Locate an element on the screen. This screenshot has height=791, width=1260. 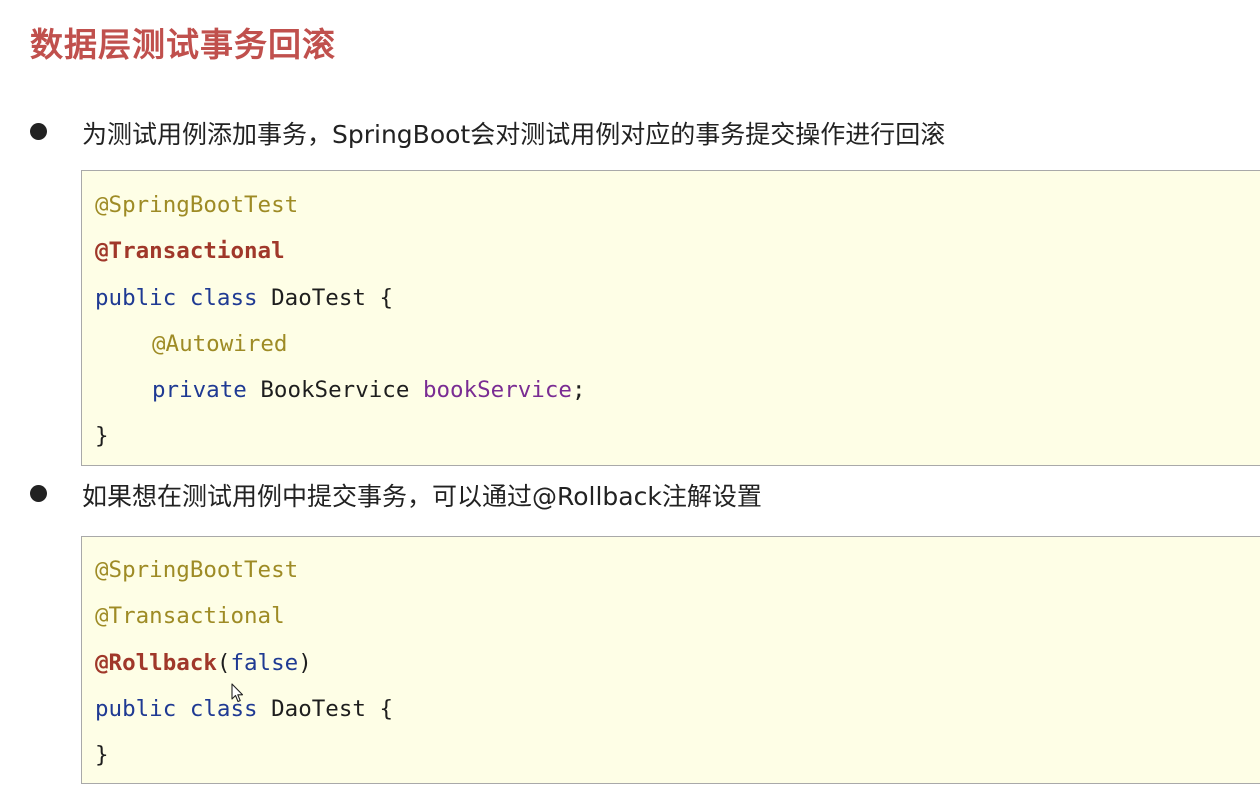
type-name: BookService is located at coordinates (335, 390).